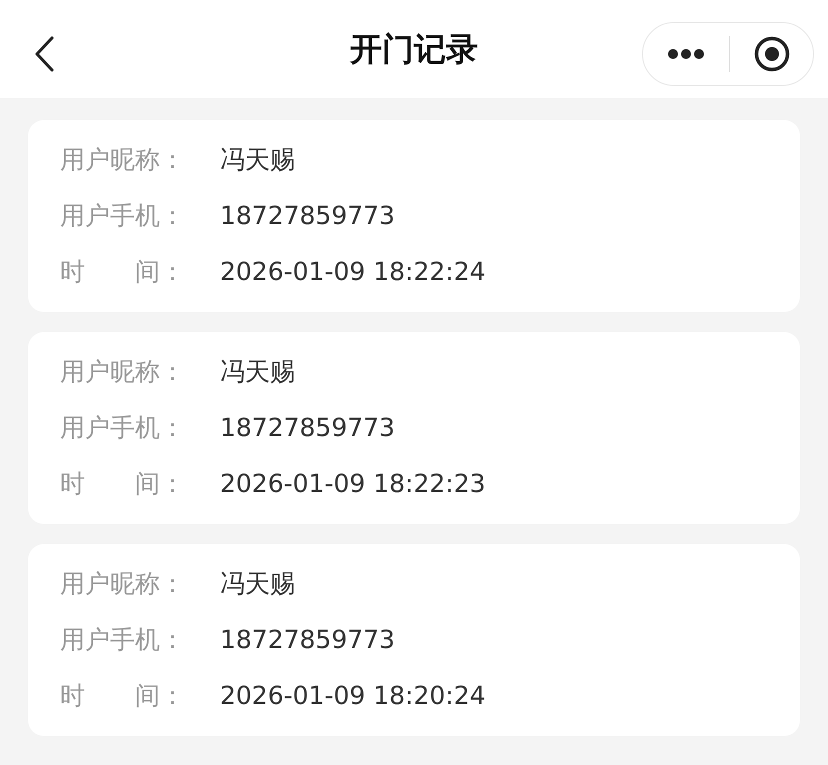  I want to click on target-icon, so click(772, 54).